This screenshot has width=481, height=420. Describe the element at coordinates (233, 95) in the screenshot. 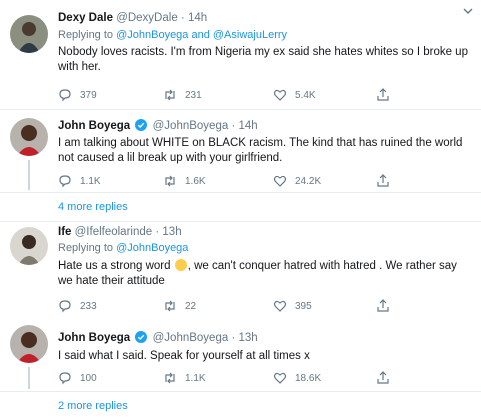

I see `tweet-actions: 379 231 5.4K` at that location.